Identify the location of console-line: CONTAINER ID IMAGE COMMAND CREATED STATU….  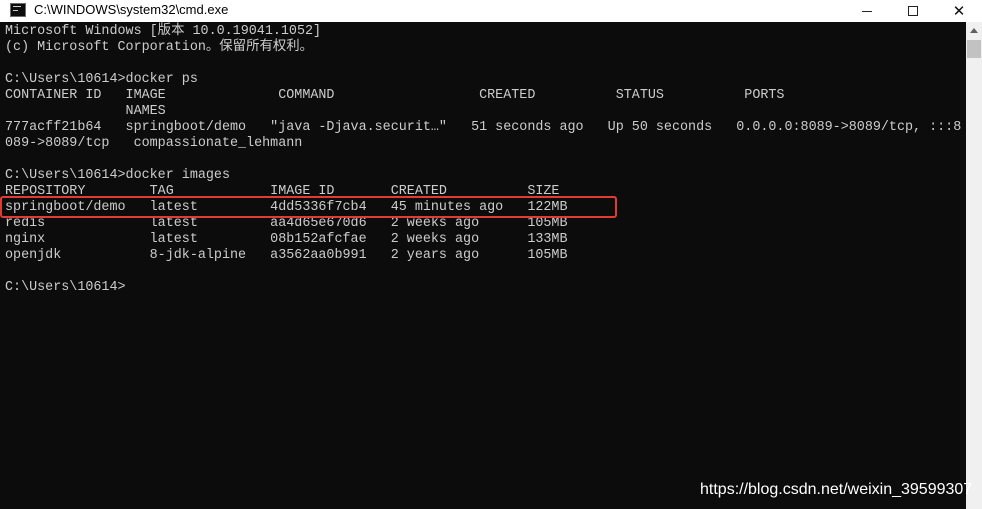
(395, 95).